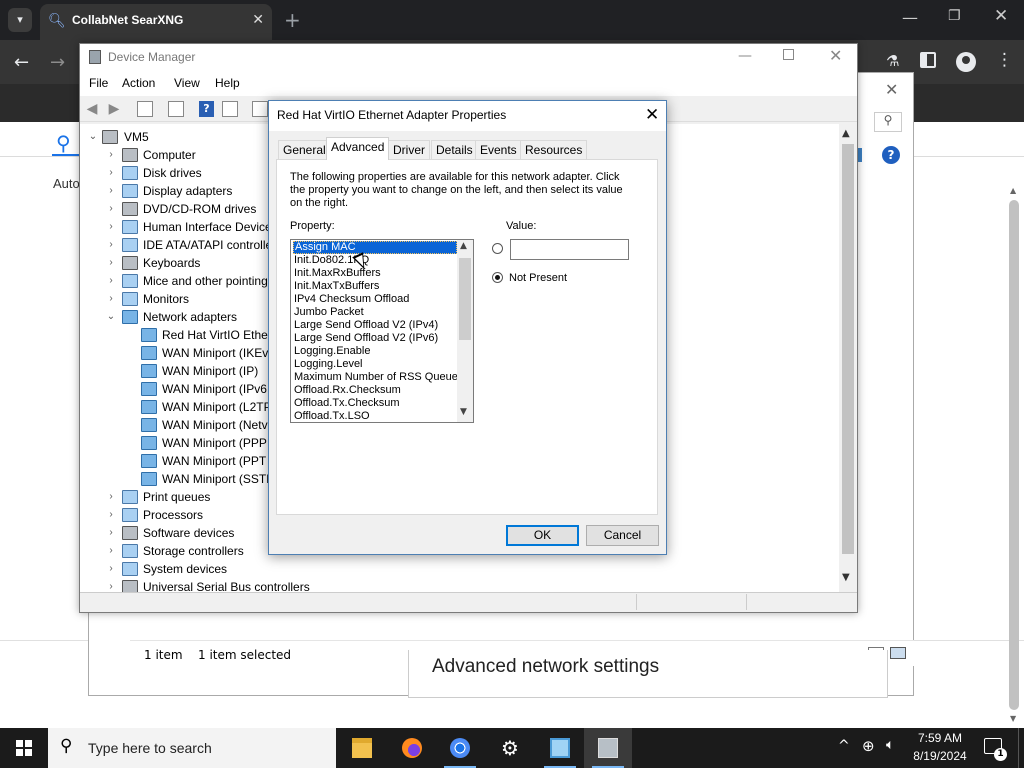  Describe the element at coordinates (258, 20) in the screenshot. I see `tab-close-icon: ✕` at that location.